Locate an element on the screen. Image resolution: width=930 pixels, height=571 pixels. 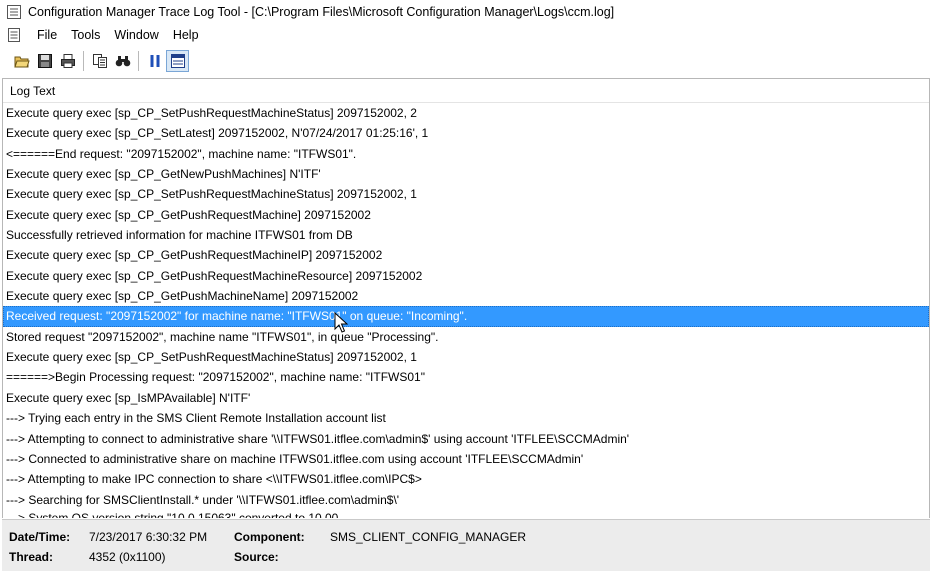
menu-tools: Tools is located at coordinates (85, 35).